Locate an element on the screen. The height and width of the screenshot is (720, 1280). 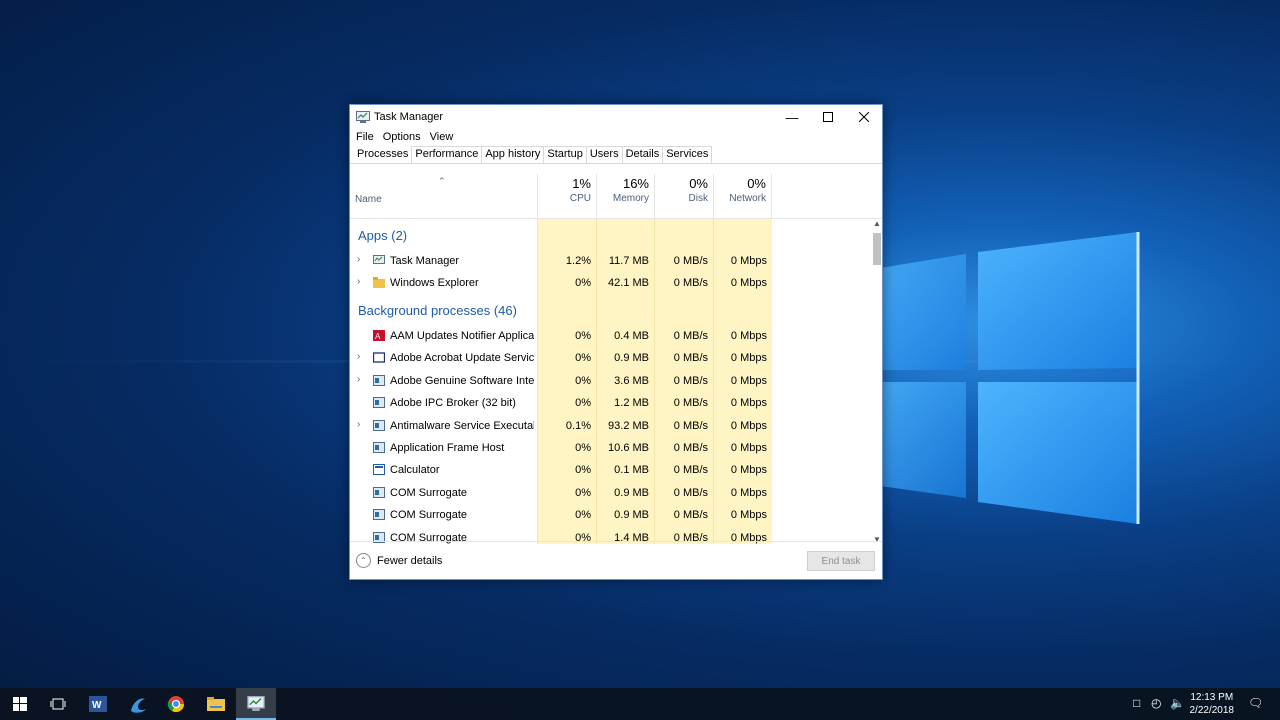
chevron-up-icon: ⌃ is located at coordinates (363, 560).